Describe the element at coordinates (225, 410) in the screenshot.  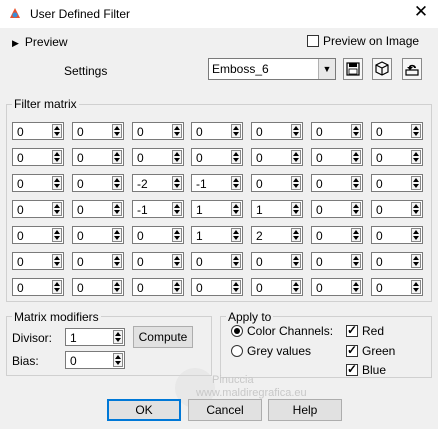
I see `cancel-button: Cancel` at that location.